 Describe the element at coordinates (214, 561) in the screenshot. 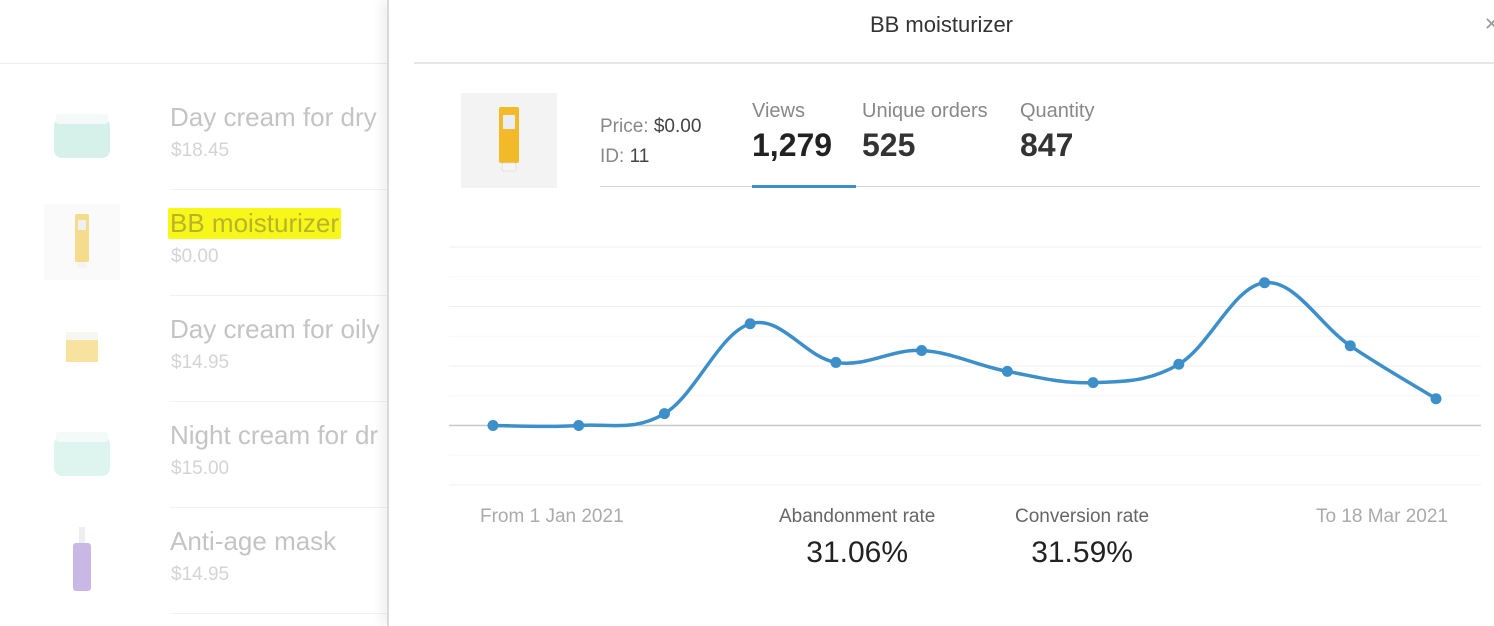

I see `list-item: Anti-age mask $14.95` at that location.